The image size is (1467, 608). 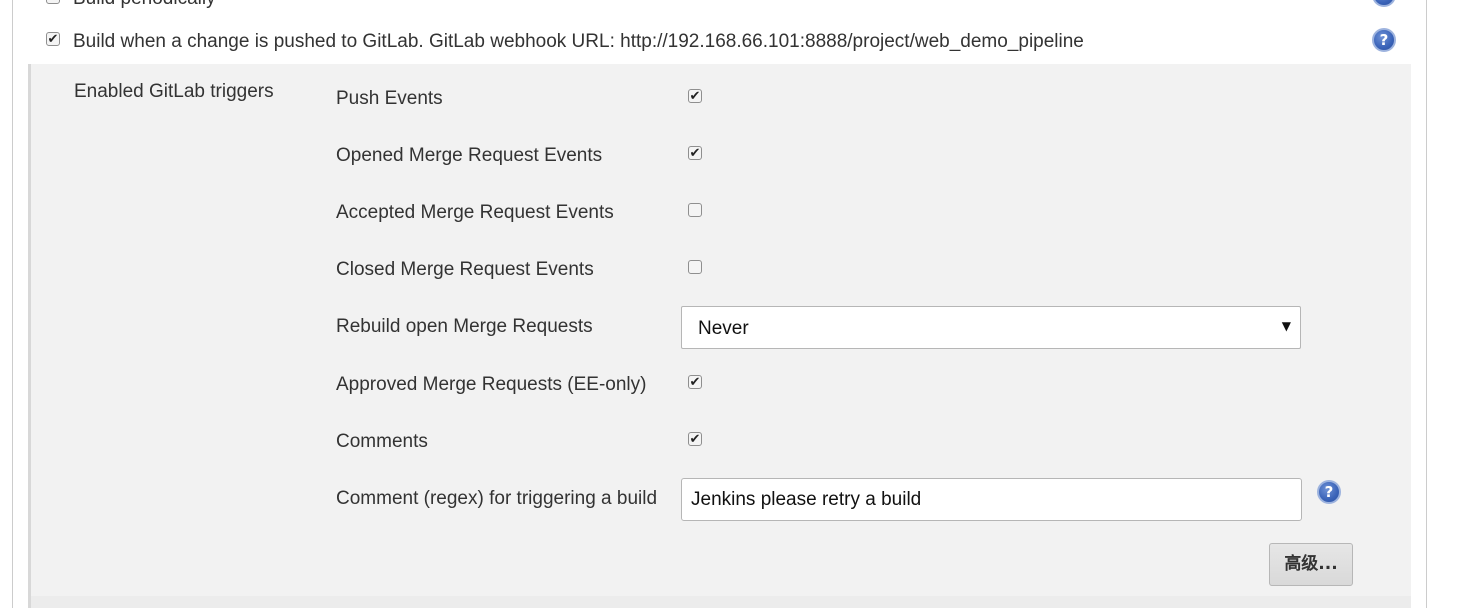 What do you see at coordinates (695, 267) in the screenshot?
I see `closed-mr-events-checkbox: ✔` at bounding box center [695, 267].